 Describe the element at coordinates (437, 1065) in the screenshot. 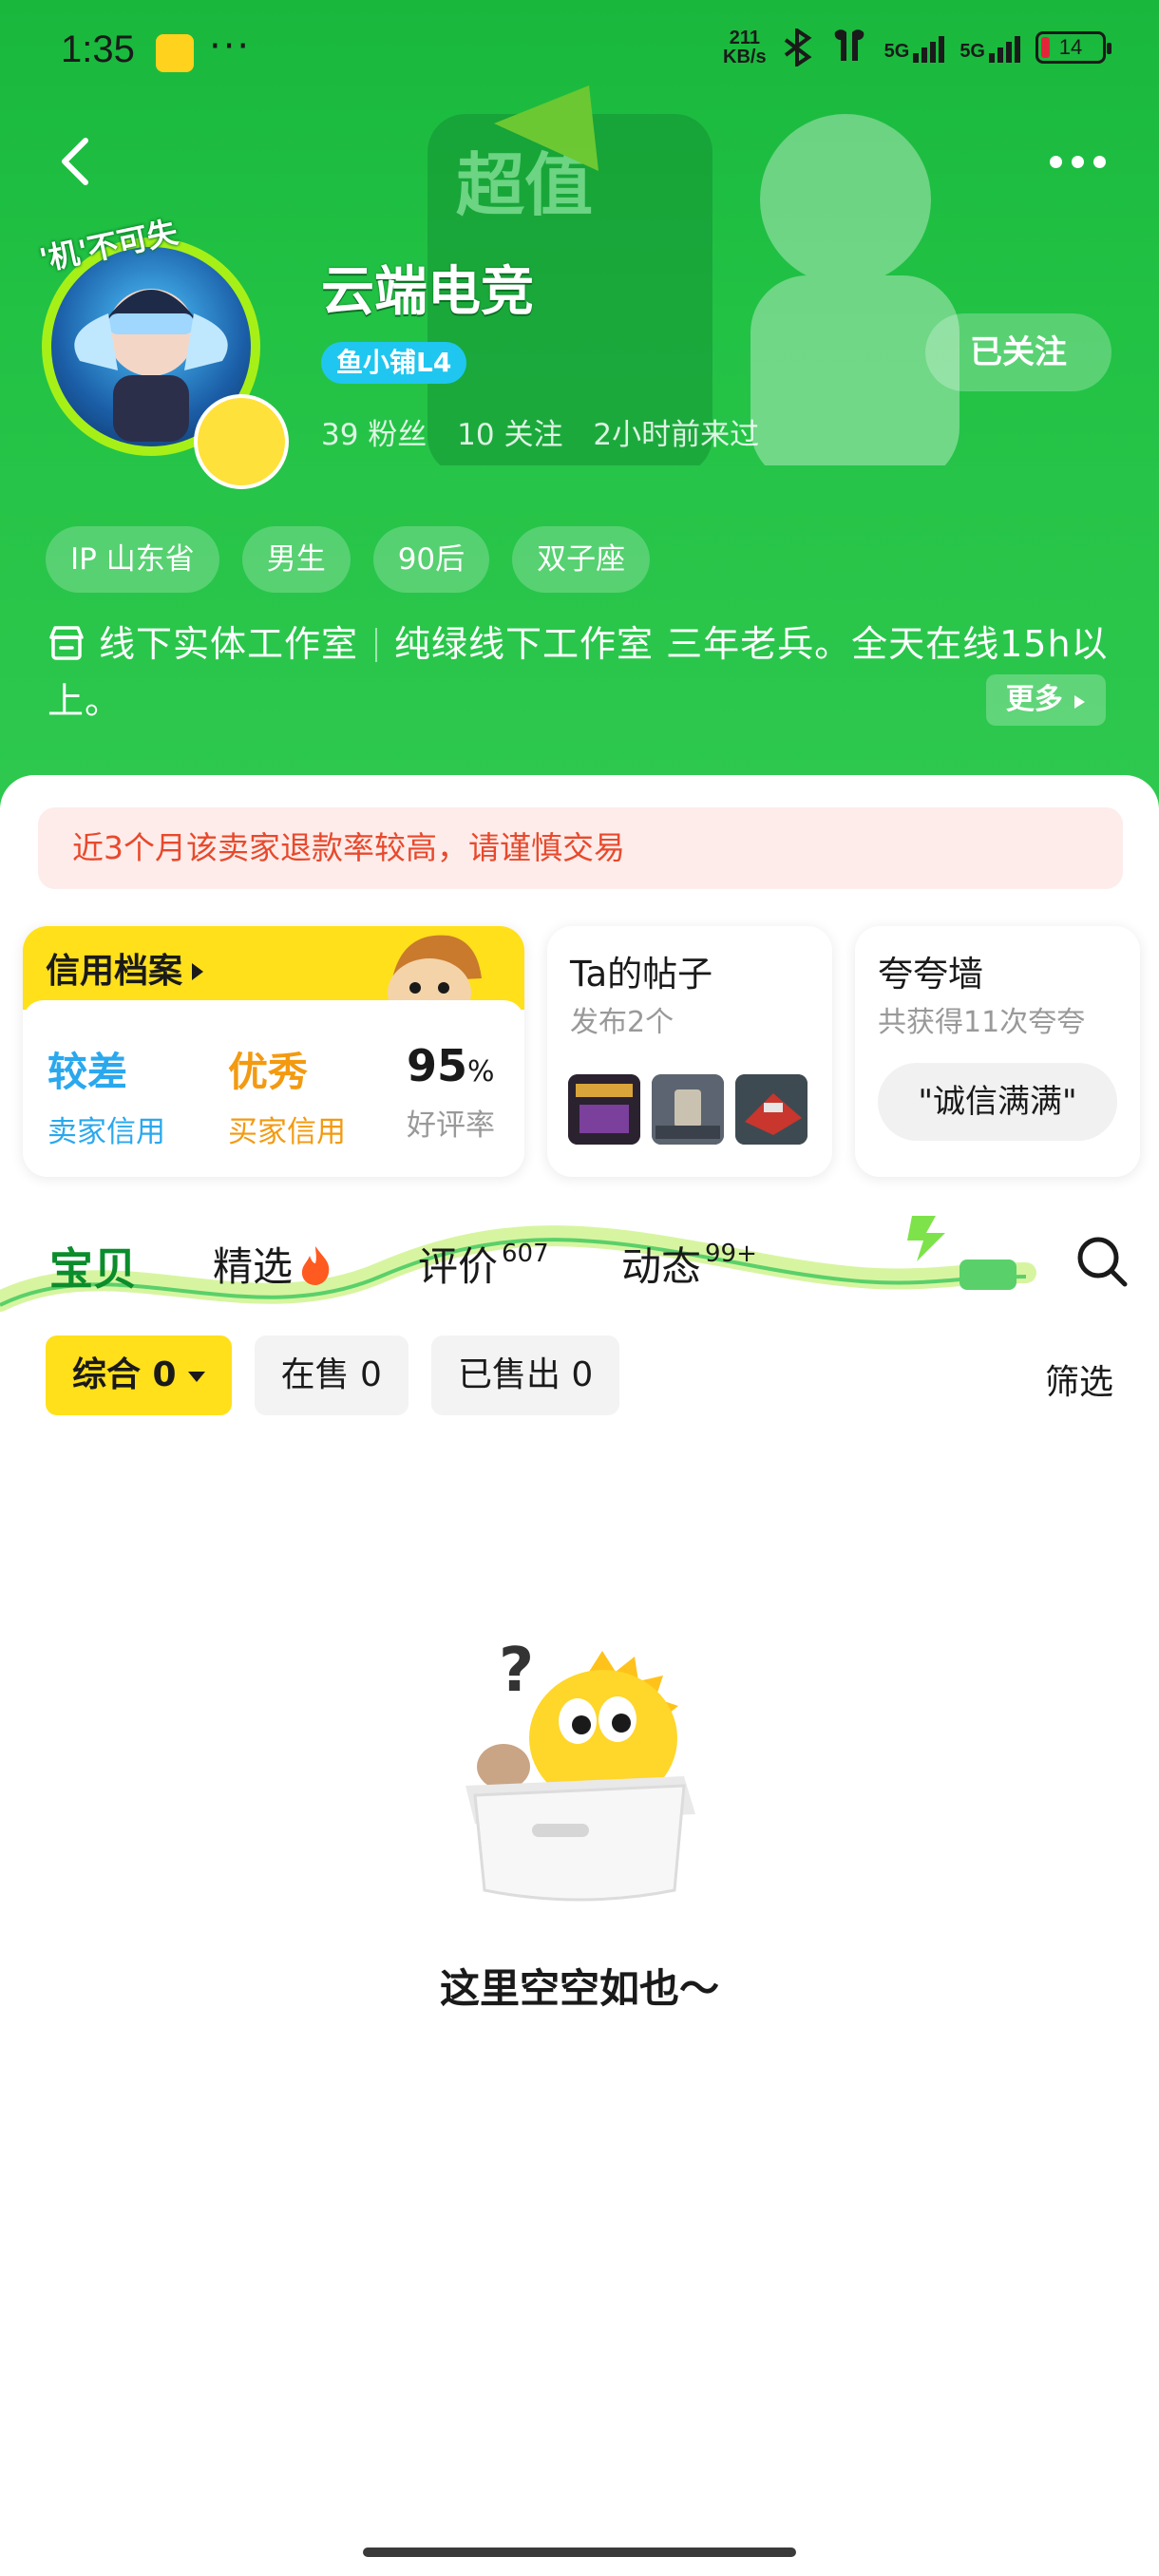

I see `positive-rating-value: 95` at that location.